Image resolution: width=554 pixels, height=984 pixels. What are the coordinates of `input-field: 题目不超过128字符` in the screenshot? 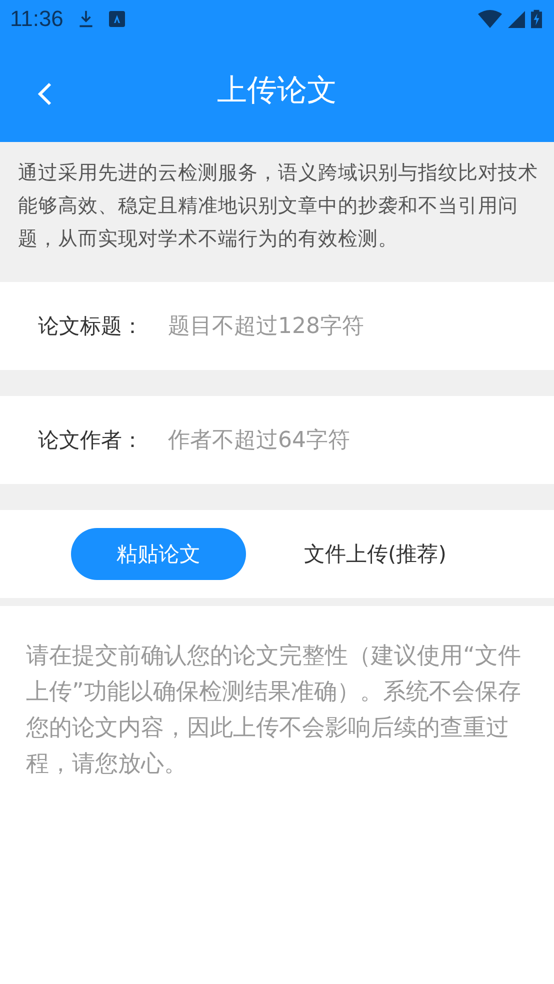 It's located at (338, 326).